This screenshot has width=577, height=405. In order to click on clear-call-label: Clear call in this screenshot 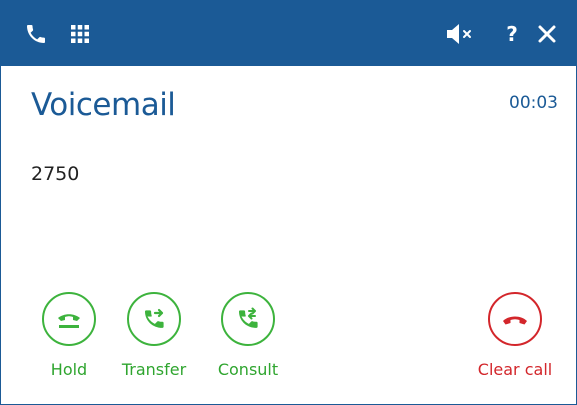, I will do `click(515, 369)`.